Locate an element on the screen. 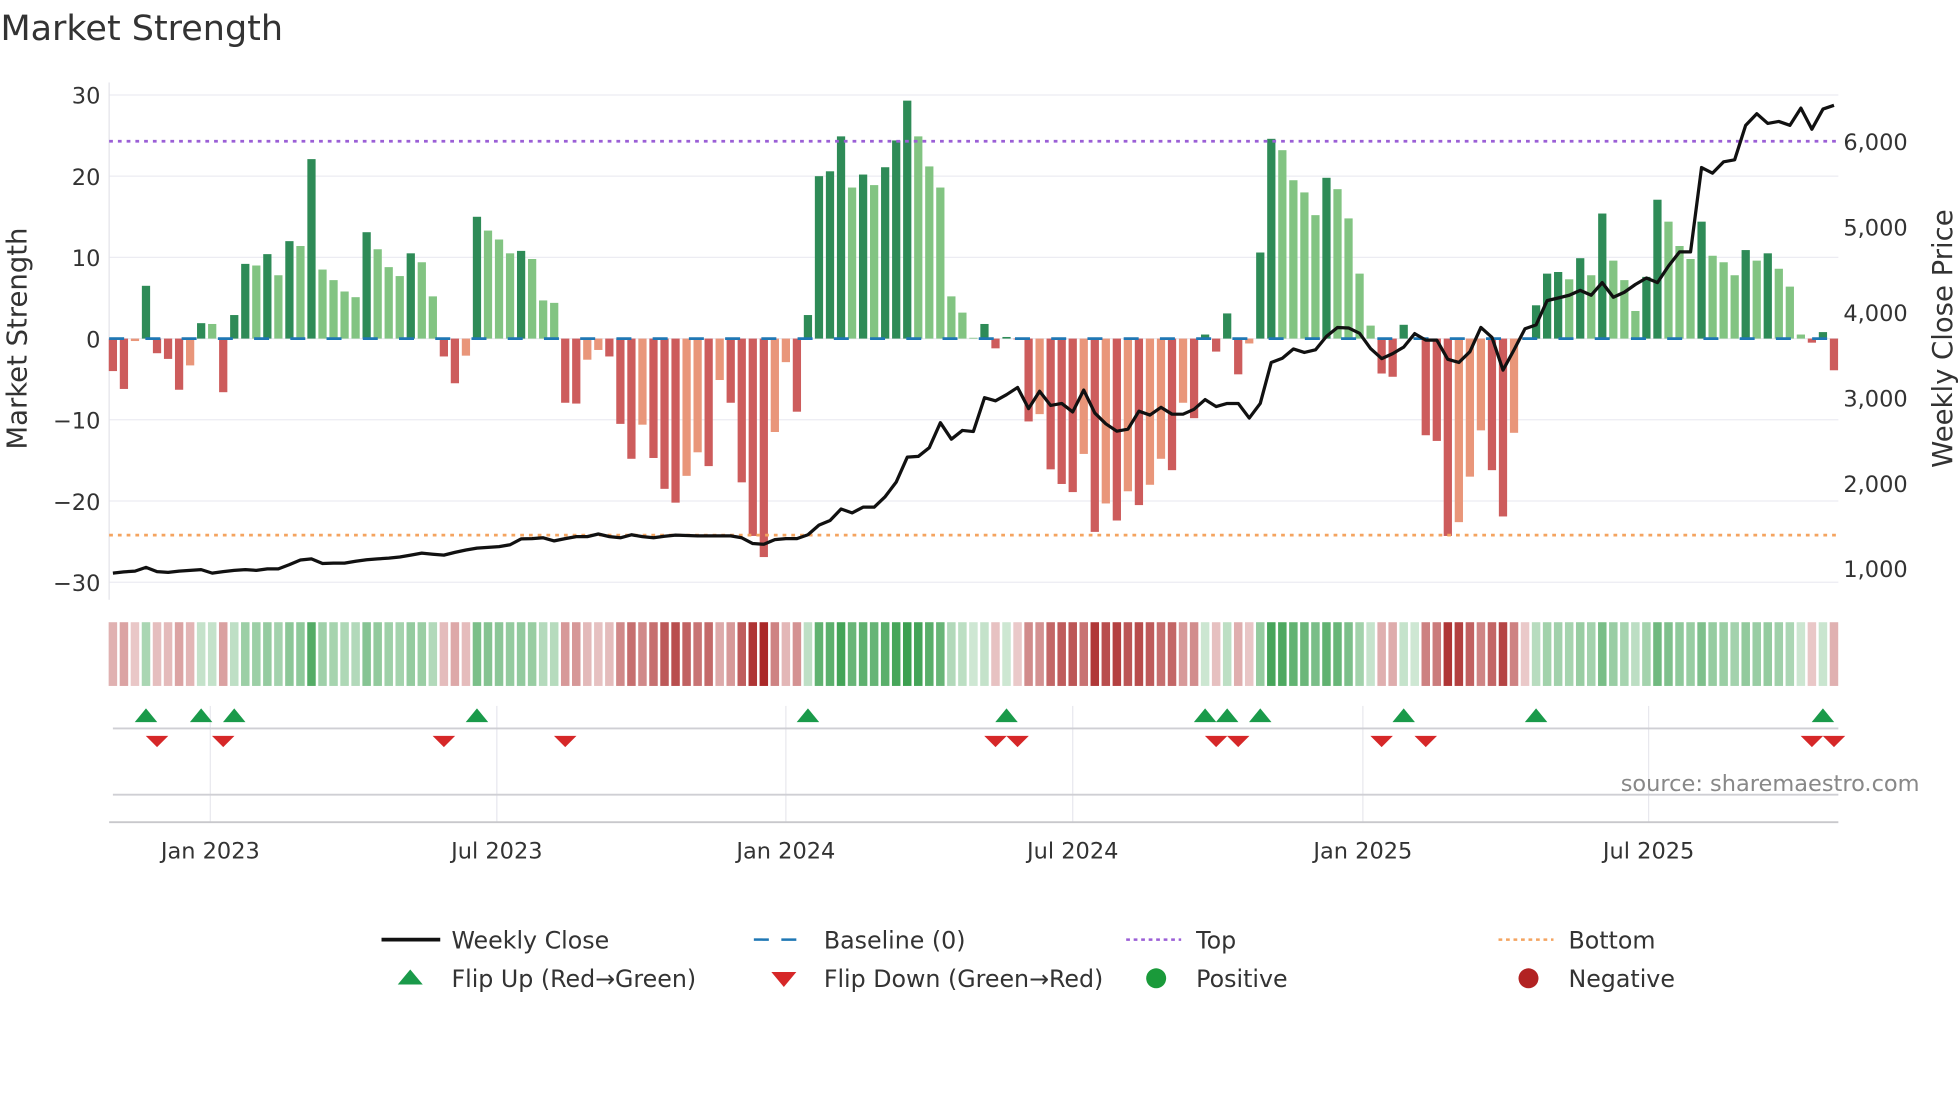 This screenshot has width=1960, height=1102. y-axis-label: Market Strength is located at coordinates (18, 339).